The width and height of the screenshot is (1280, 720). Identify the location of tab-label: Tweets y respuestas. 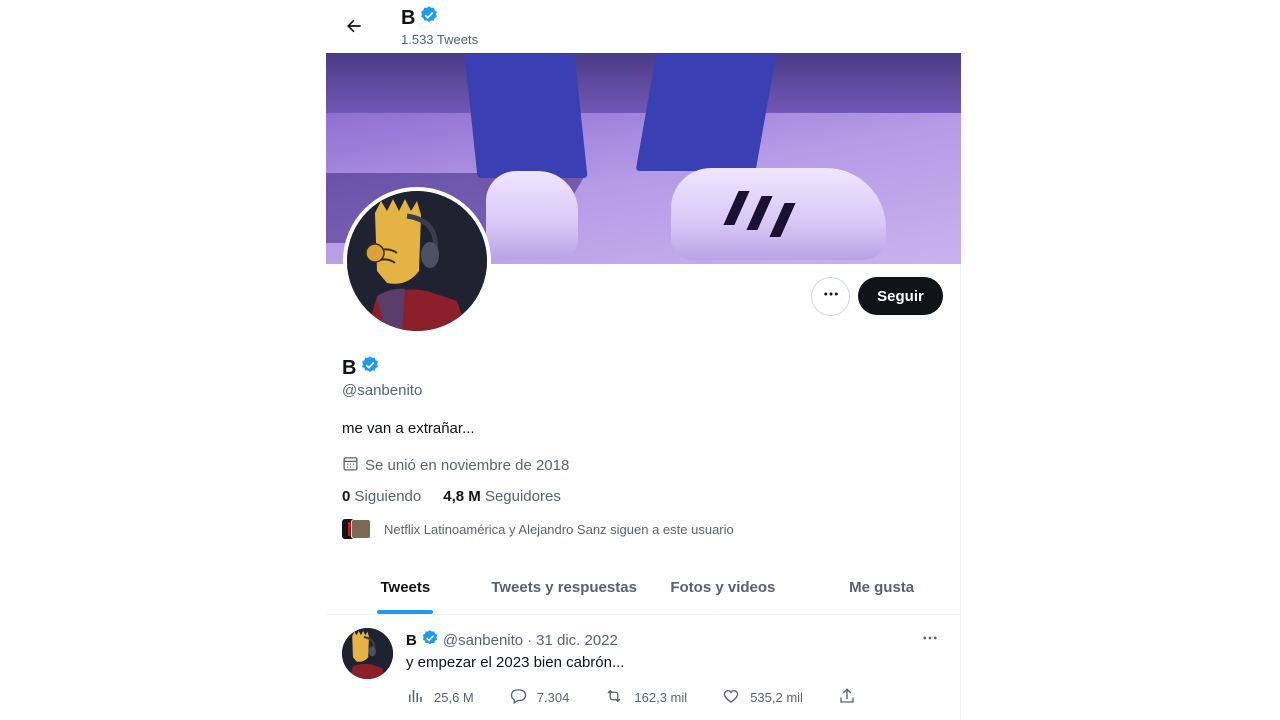
(564, 587).